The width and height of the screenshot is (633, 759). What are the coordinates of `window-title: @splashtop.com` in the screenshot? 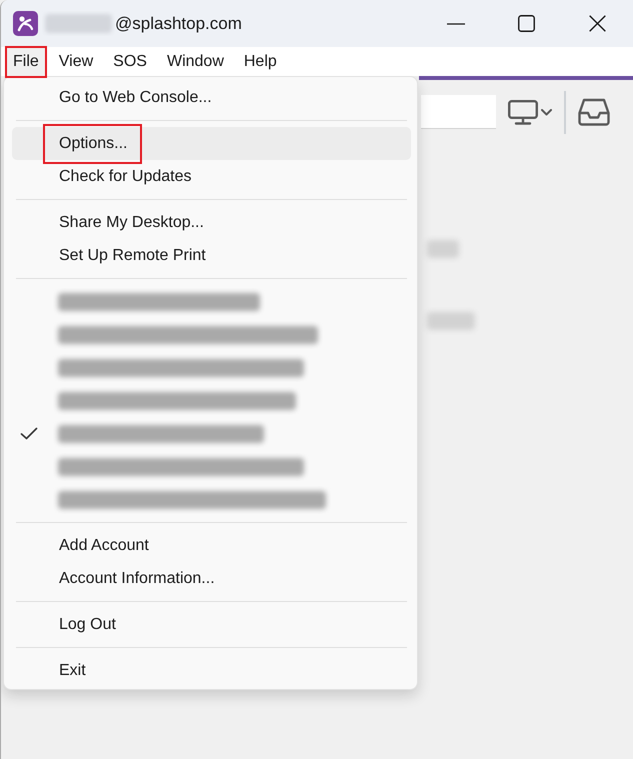 It's located at (178, 24).